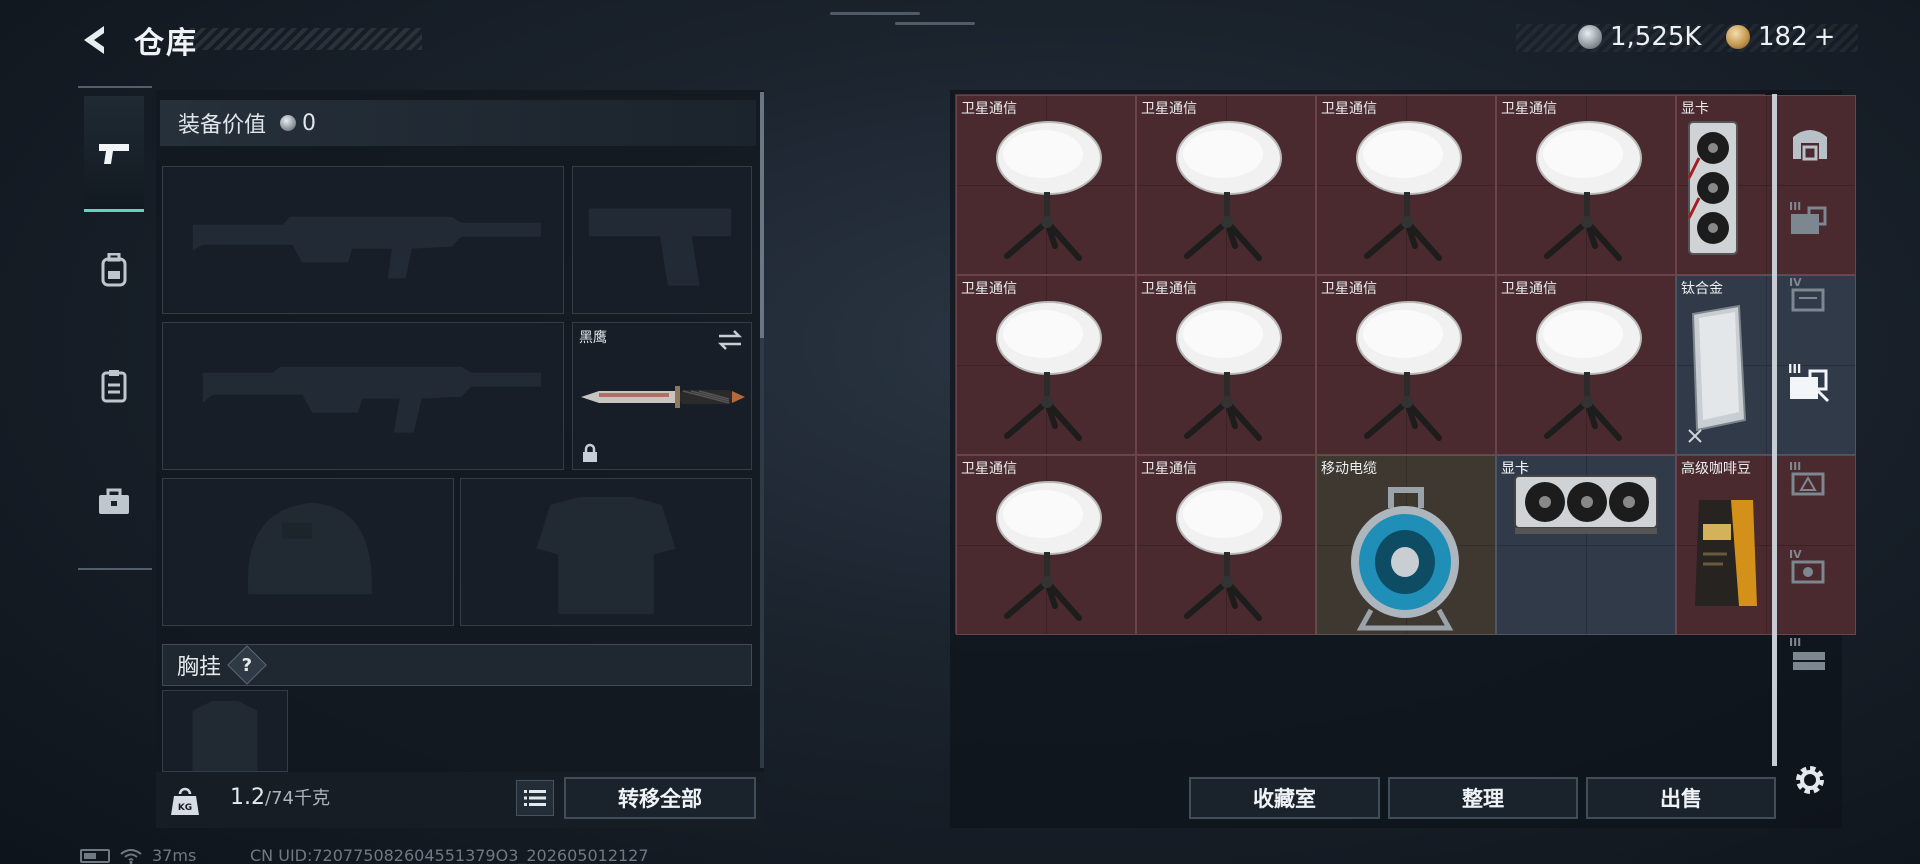 This screenshot has height=864, width=1920. I want to click on weight-capacity: /74千克, so click(297, 798).